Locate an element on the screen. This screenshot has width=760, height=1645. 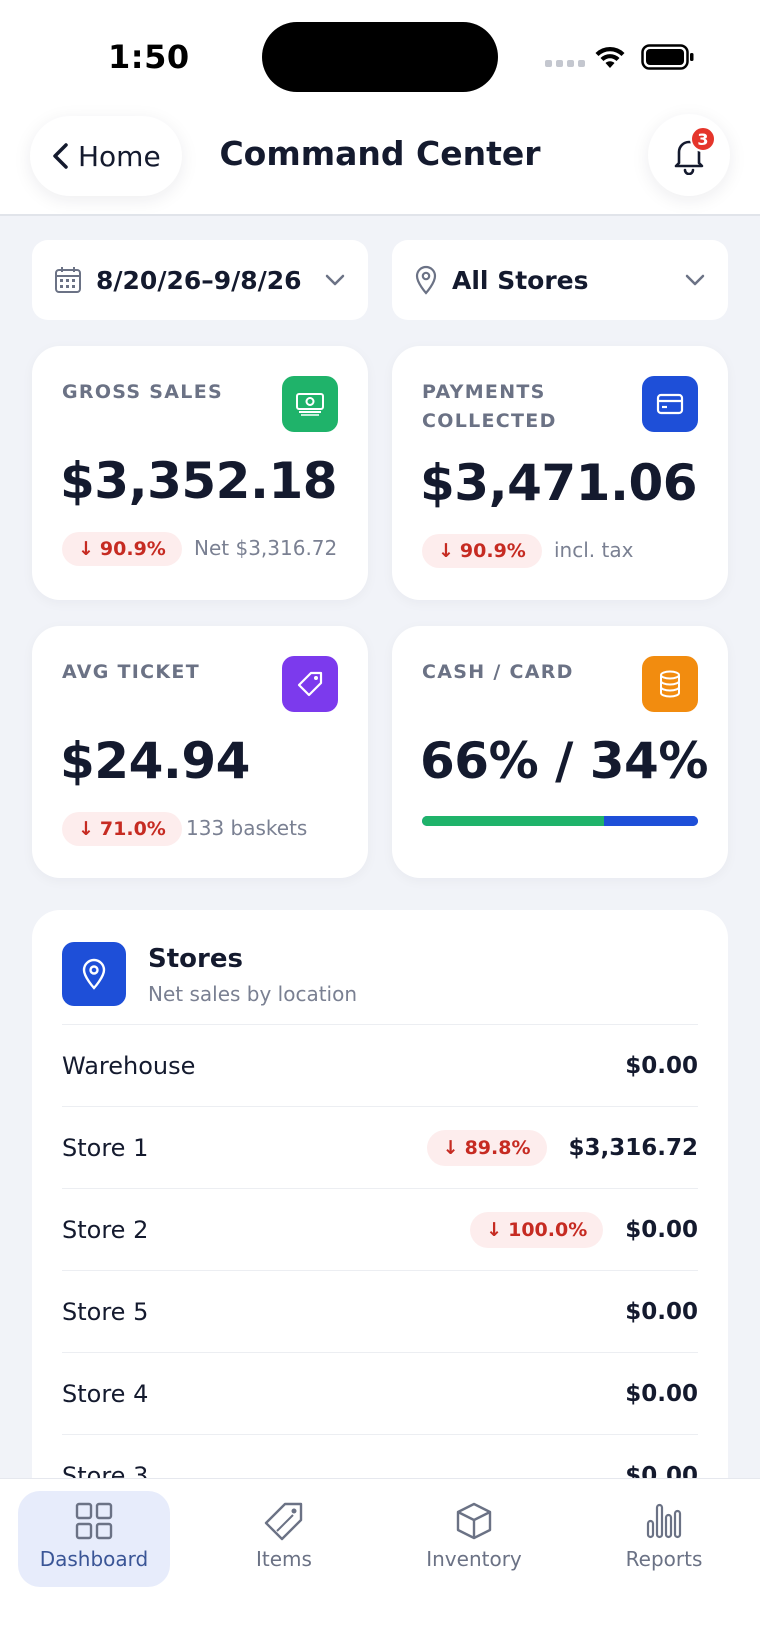
store-row: Store 4 $0.00 is located at coordinates (380, 1393).